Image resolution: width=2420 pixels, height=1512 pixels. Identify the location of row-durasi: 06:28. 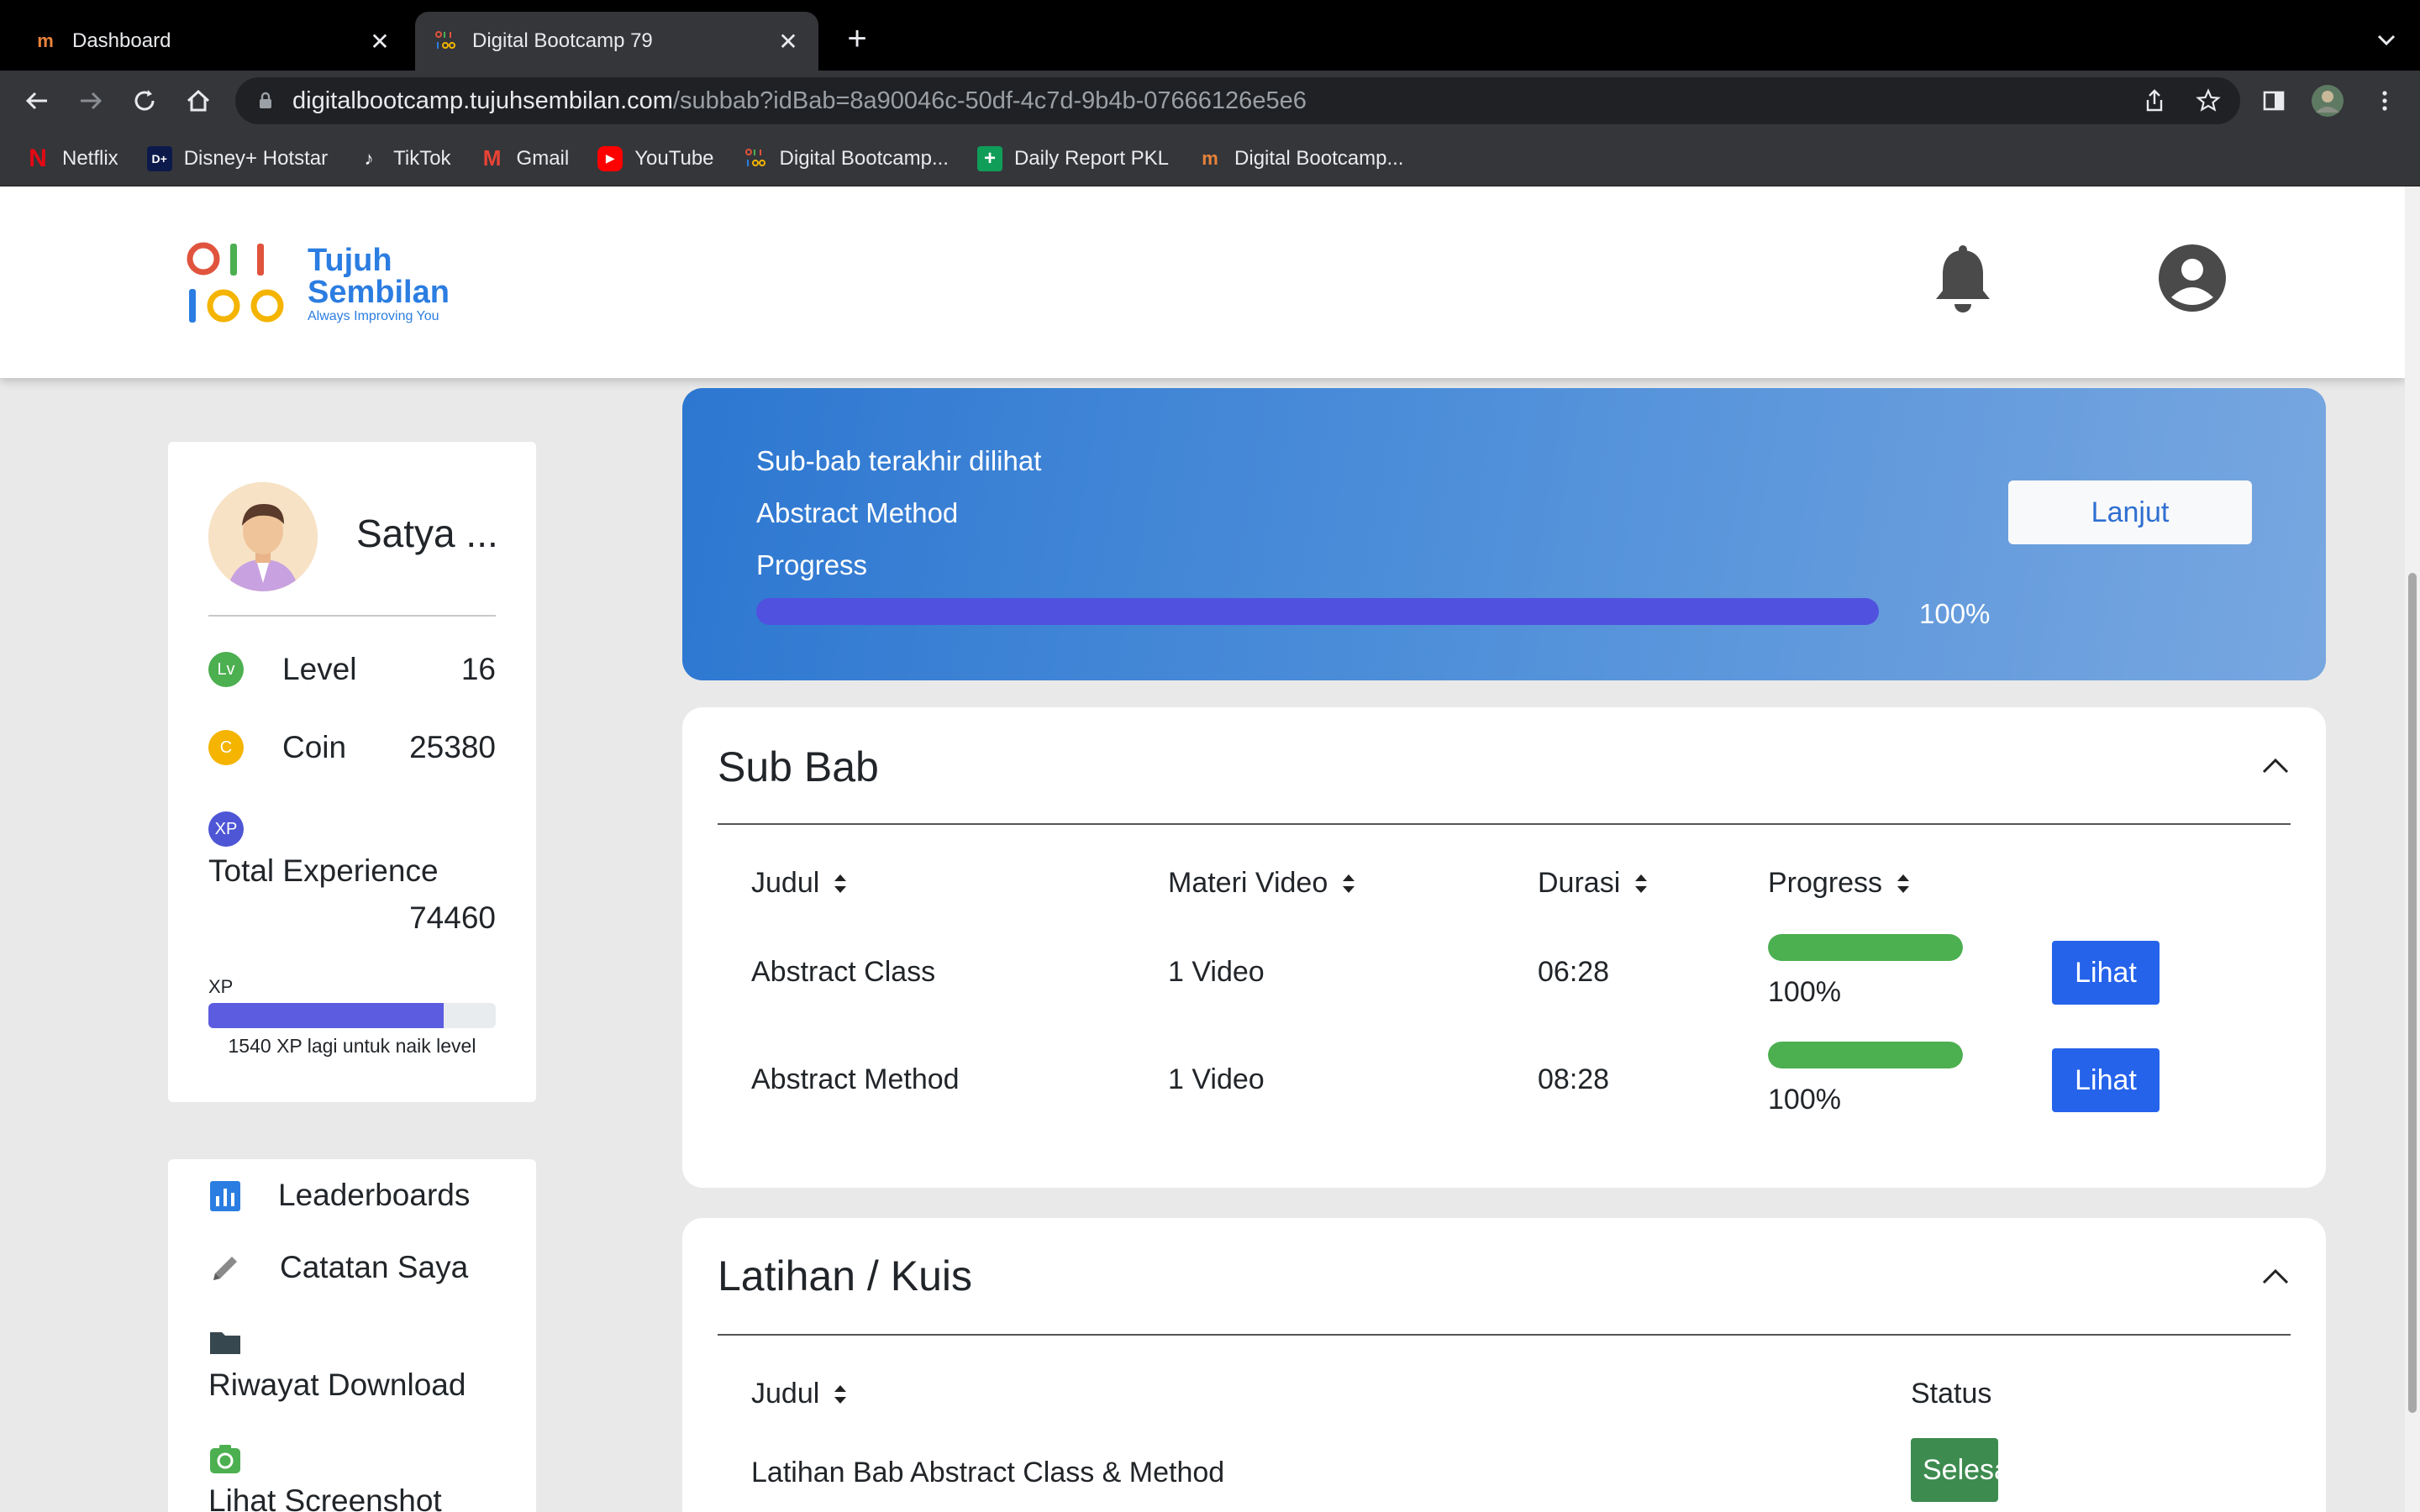
(1574, 972).